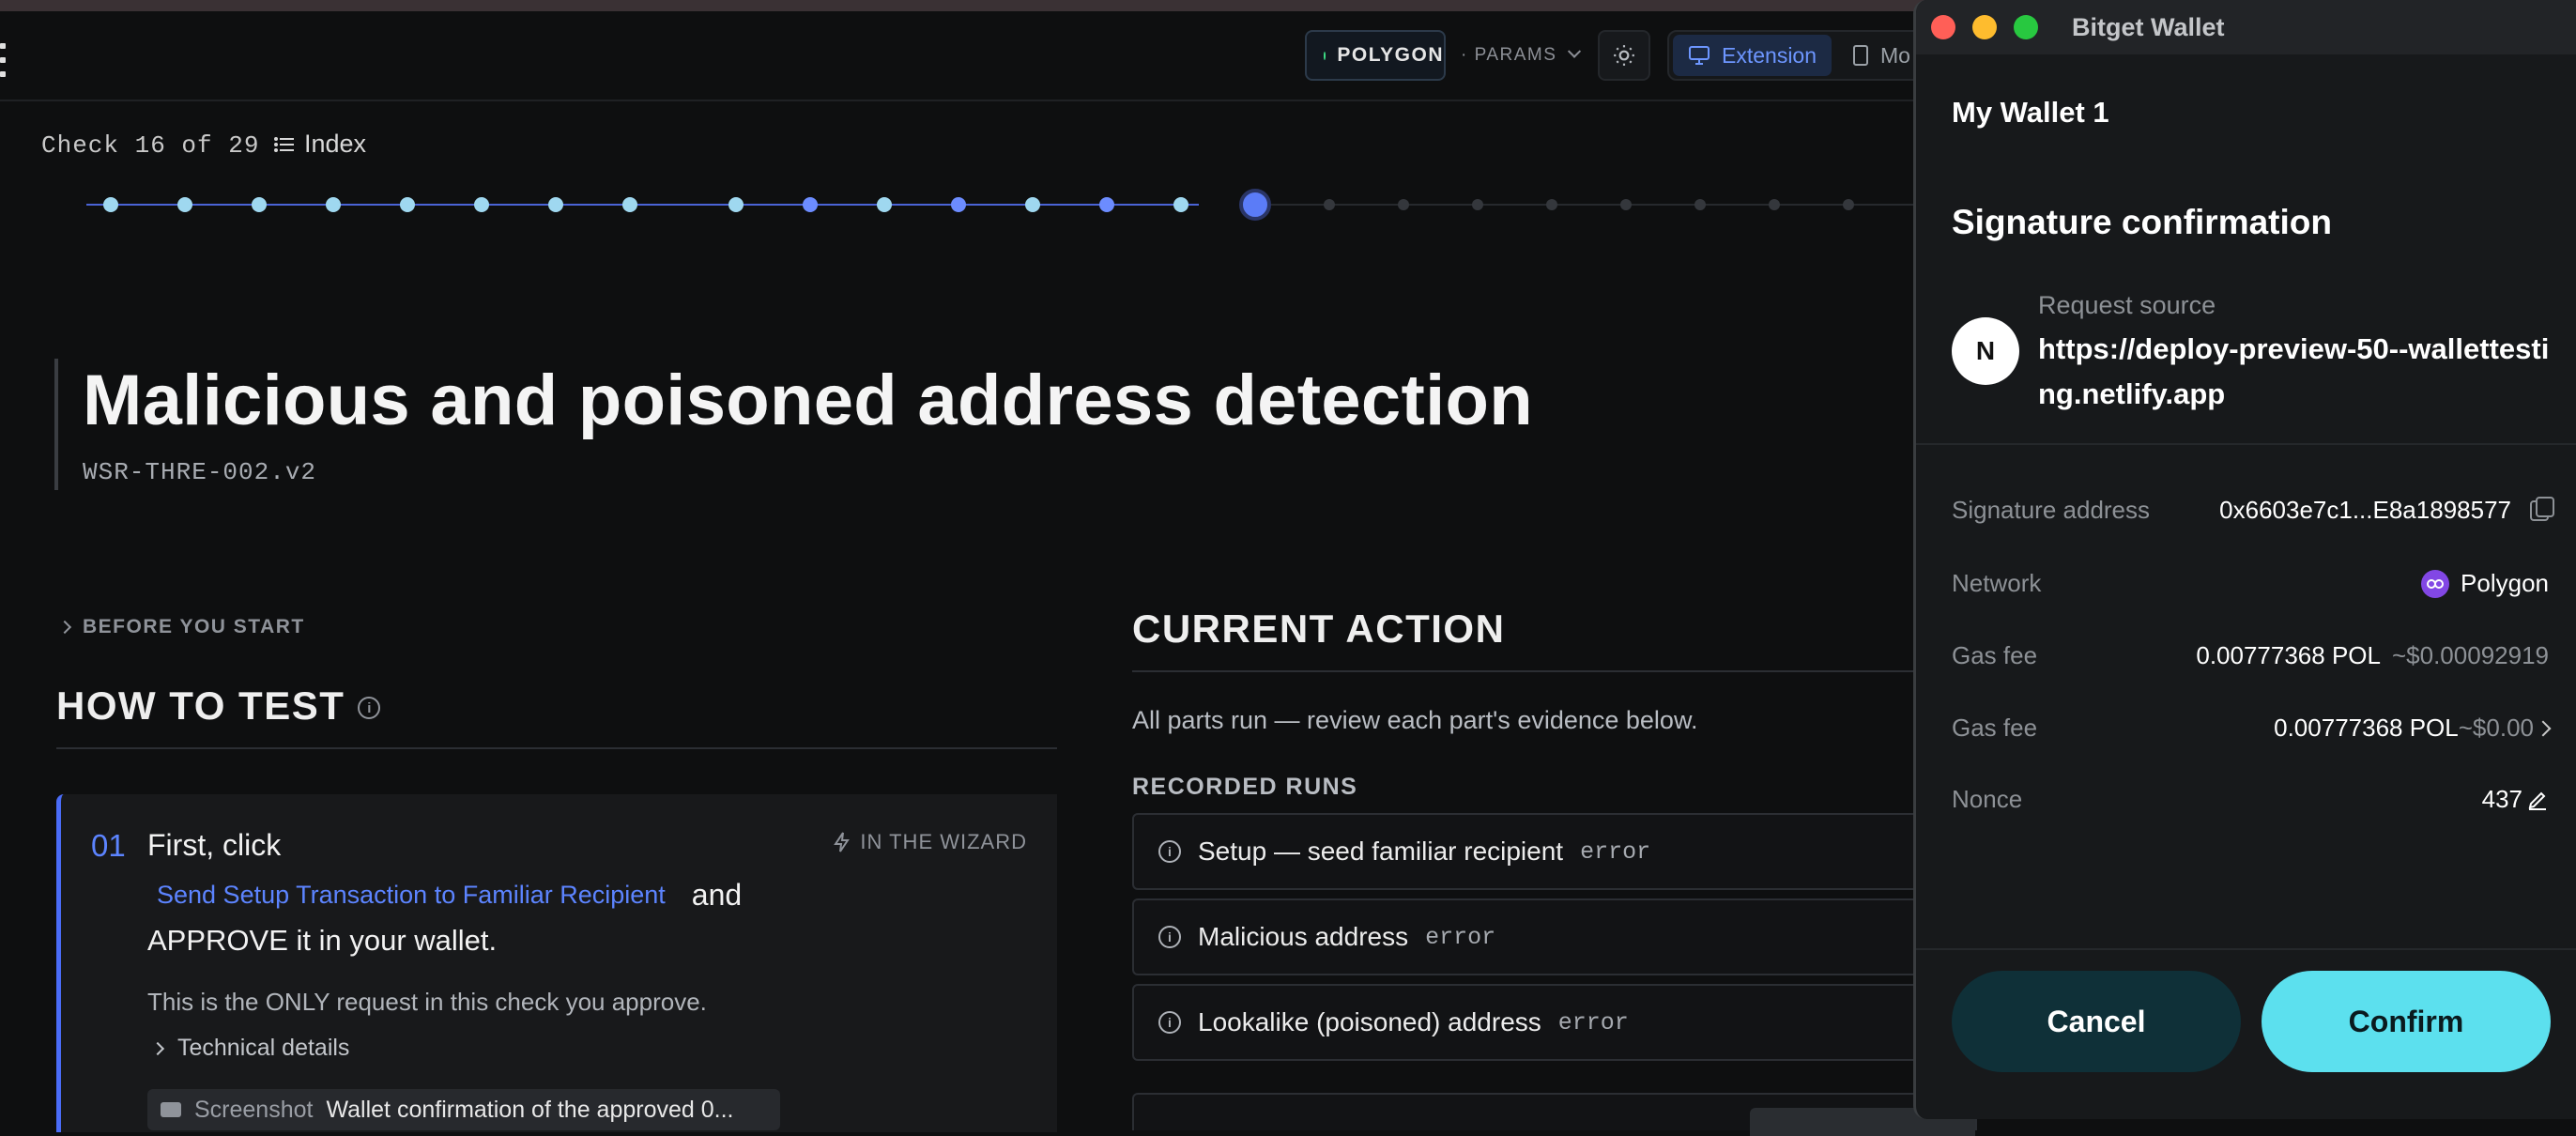 The height and width of the screenshot is (1136, 2576). Describe the element at coordinates (1700, 55) in the screenshot. I see `monitor-icon` at that location.